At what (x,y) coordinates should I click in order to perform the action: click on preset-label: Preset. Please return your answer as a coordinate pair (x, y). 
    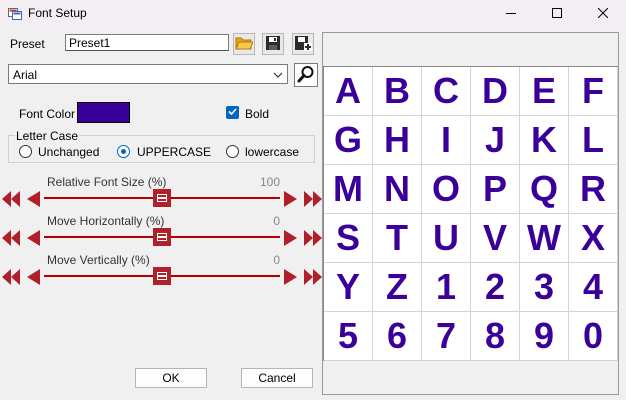
    Looking at the image, I should click on (27, 44).